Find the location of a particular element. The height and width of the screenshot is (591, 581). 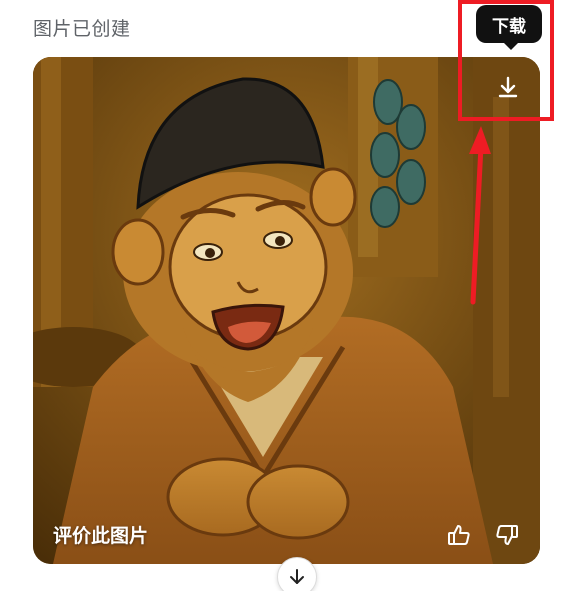

rate-image-label: 评价此图片 is located at coordinates (101, 536).